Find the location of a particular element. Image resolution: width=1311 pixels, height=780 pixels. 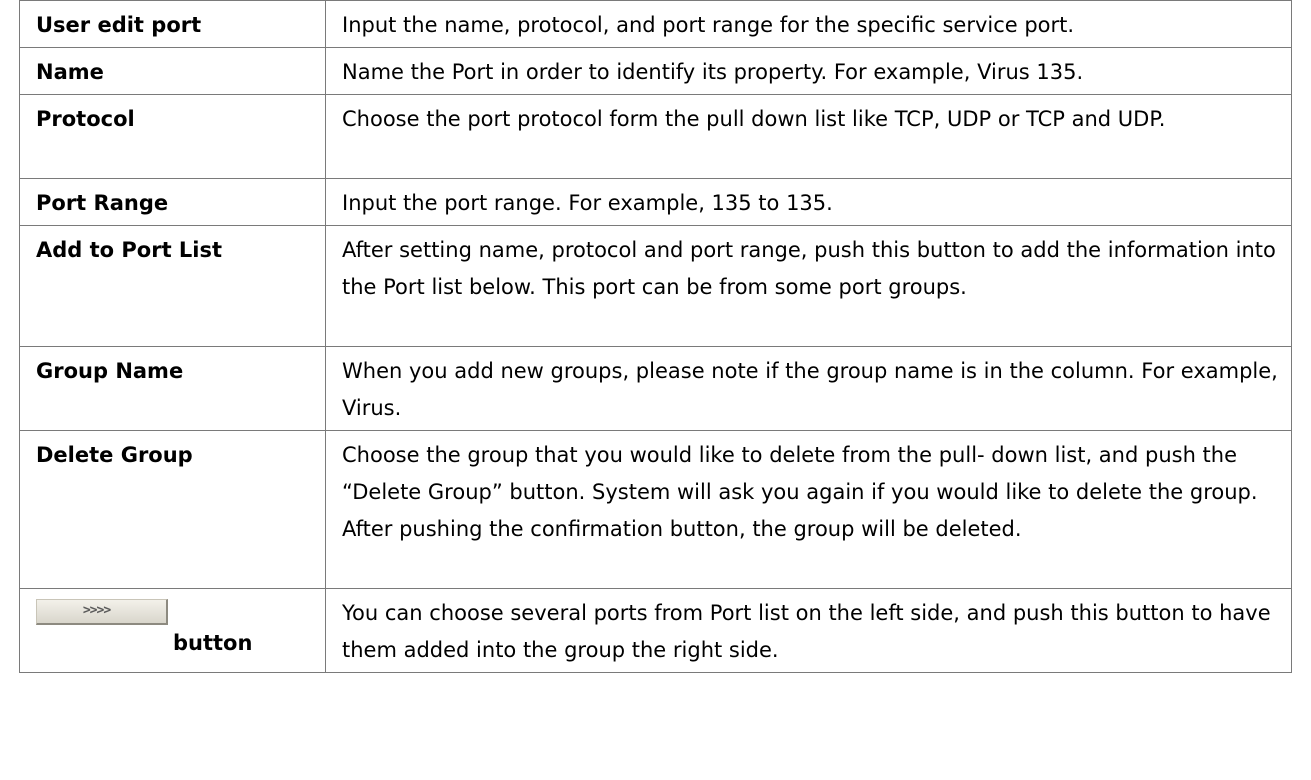

move-right-button: >>>> is located at coordinates (102, 612).